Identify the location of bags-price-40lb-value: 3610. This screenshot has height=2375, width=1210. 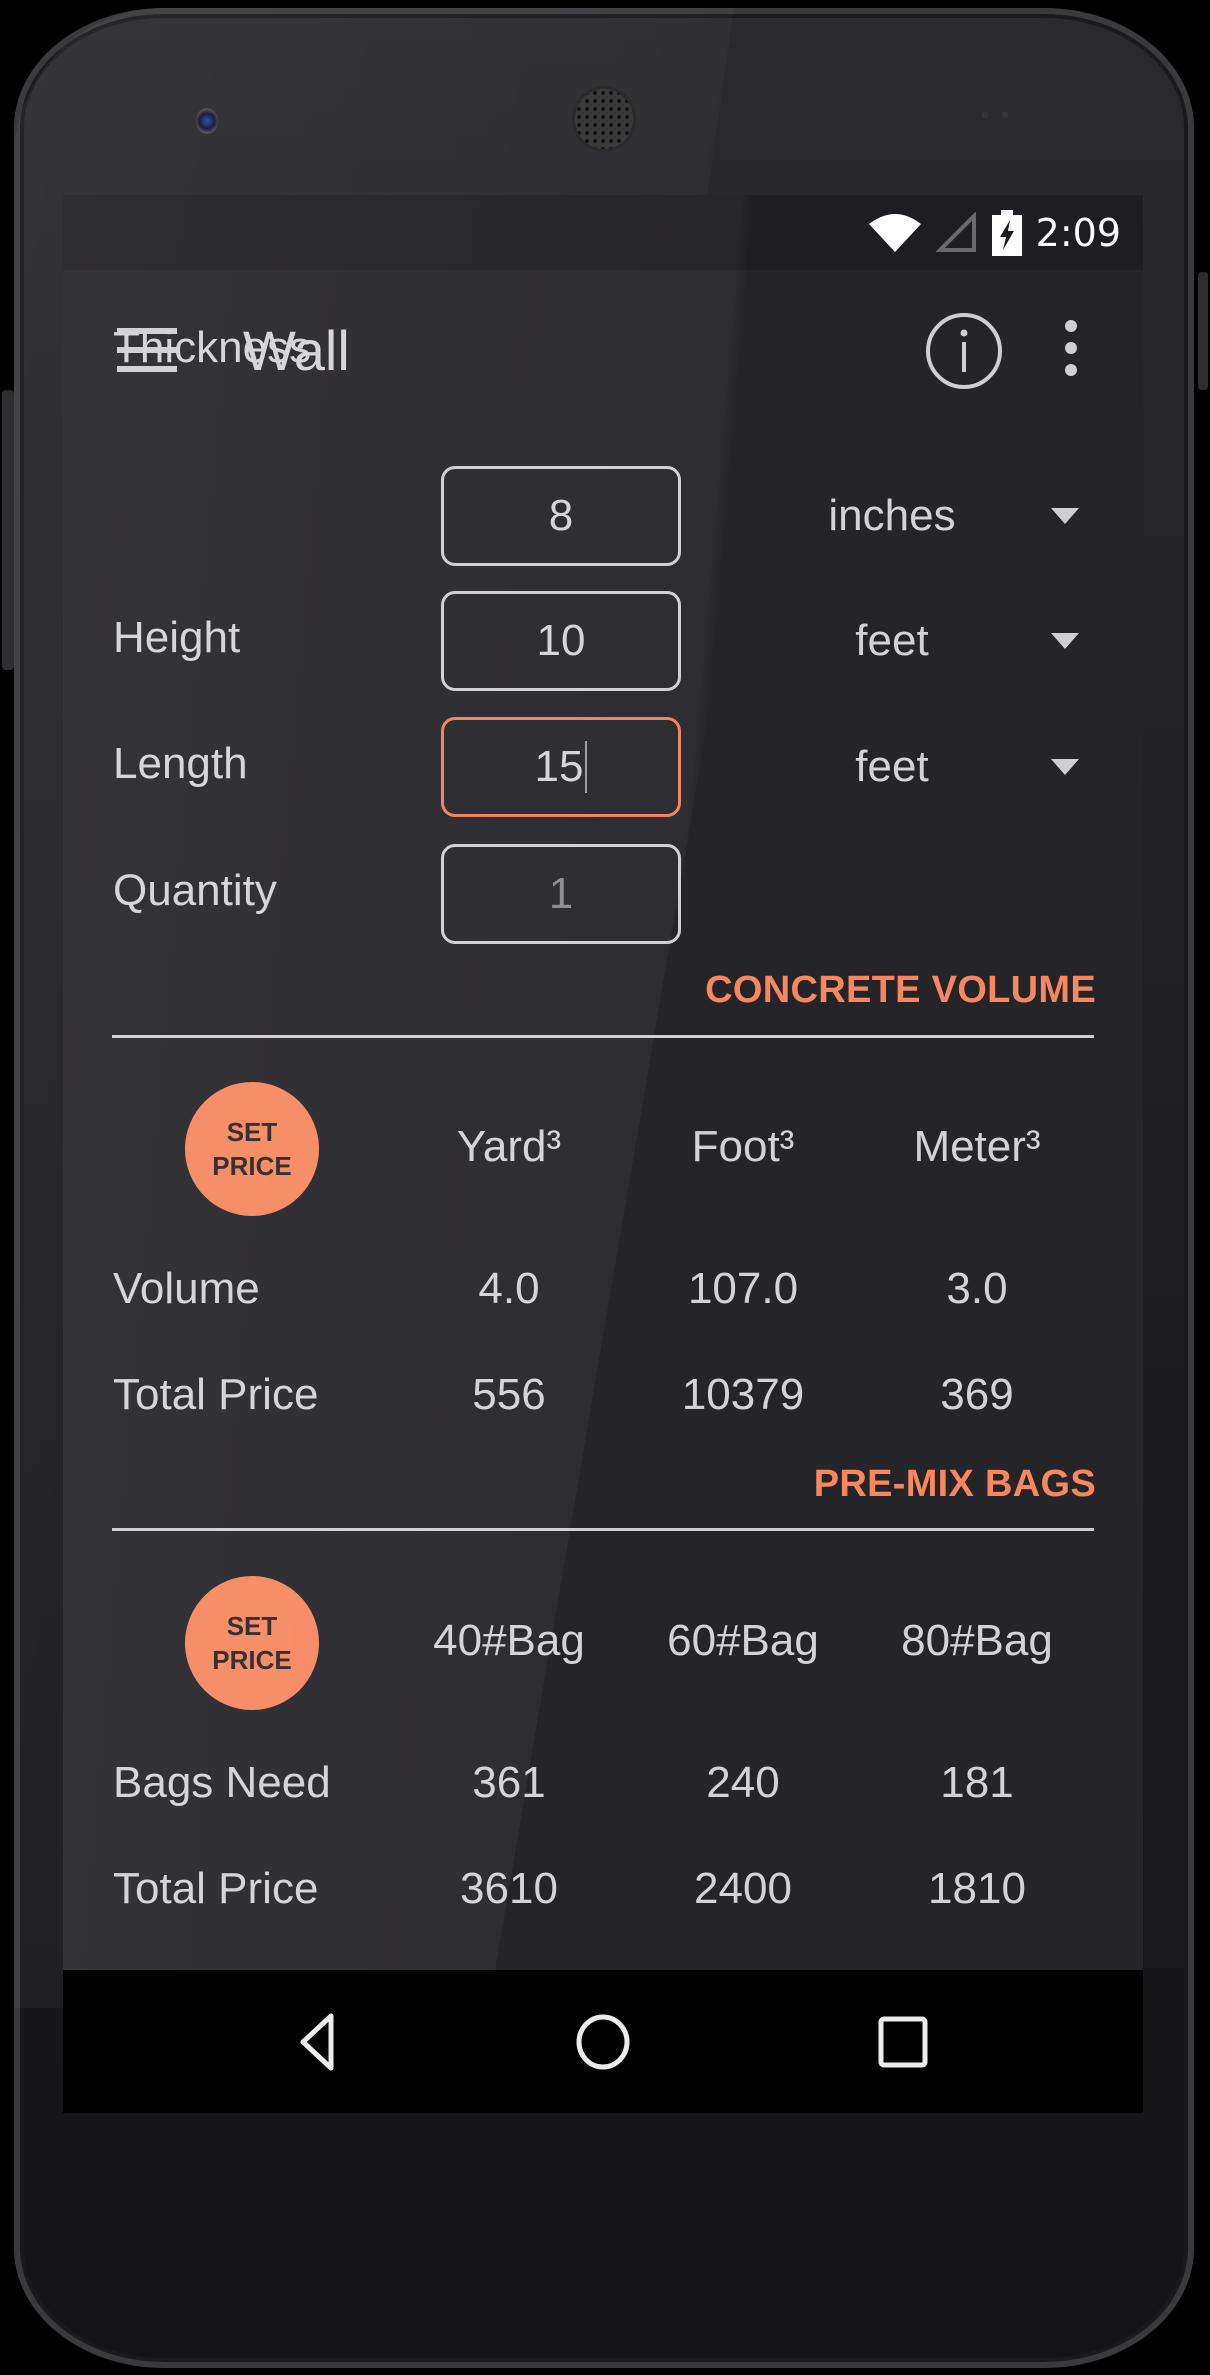
(509, 1888).